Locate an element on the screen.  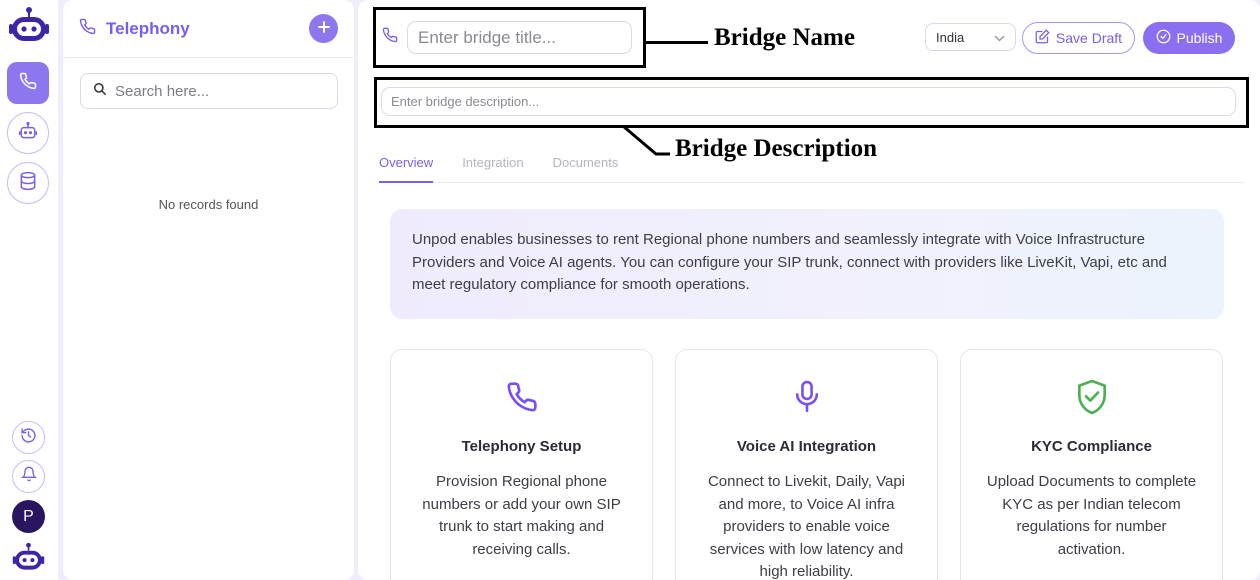
microphone-icon is located at coordinates (806, 397).